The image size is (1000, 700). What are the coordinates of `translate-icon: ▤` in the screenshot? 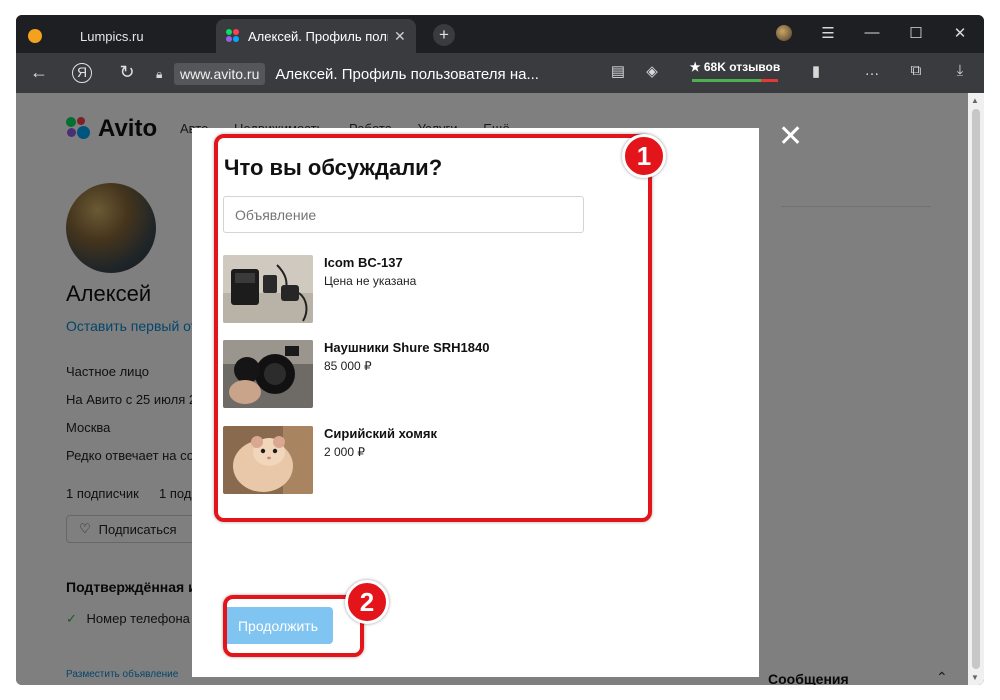 It's located at (618, 71).